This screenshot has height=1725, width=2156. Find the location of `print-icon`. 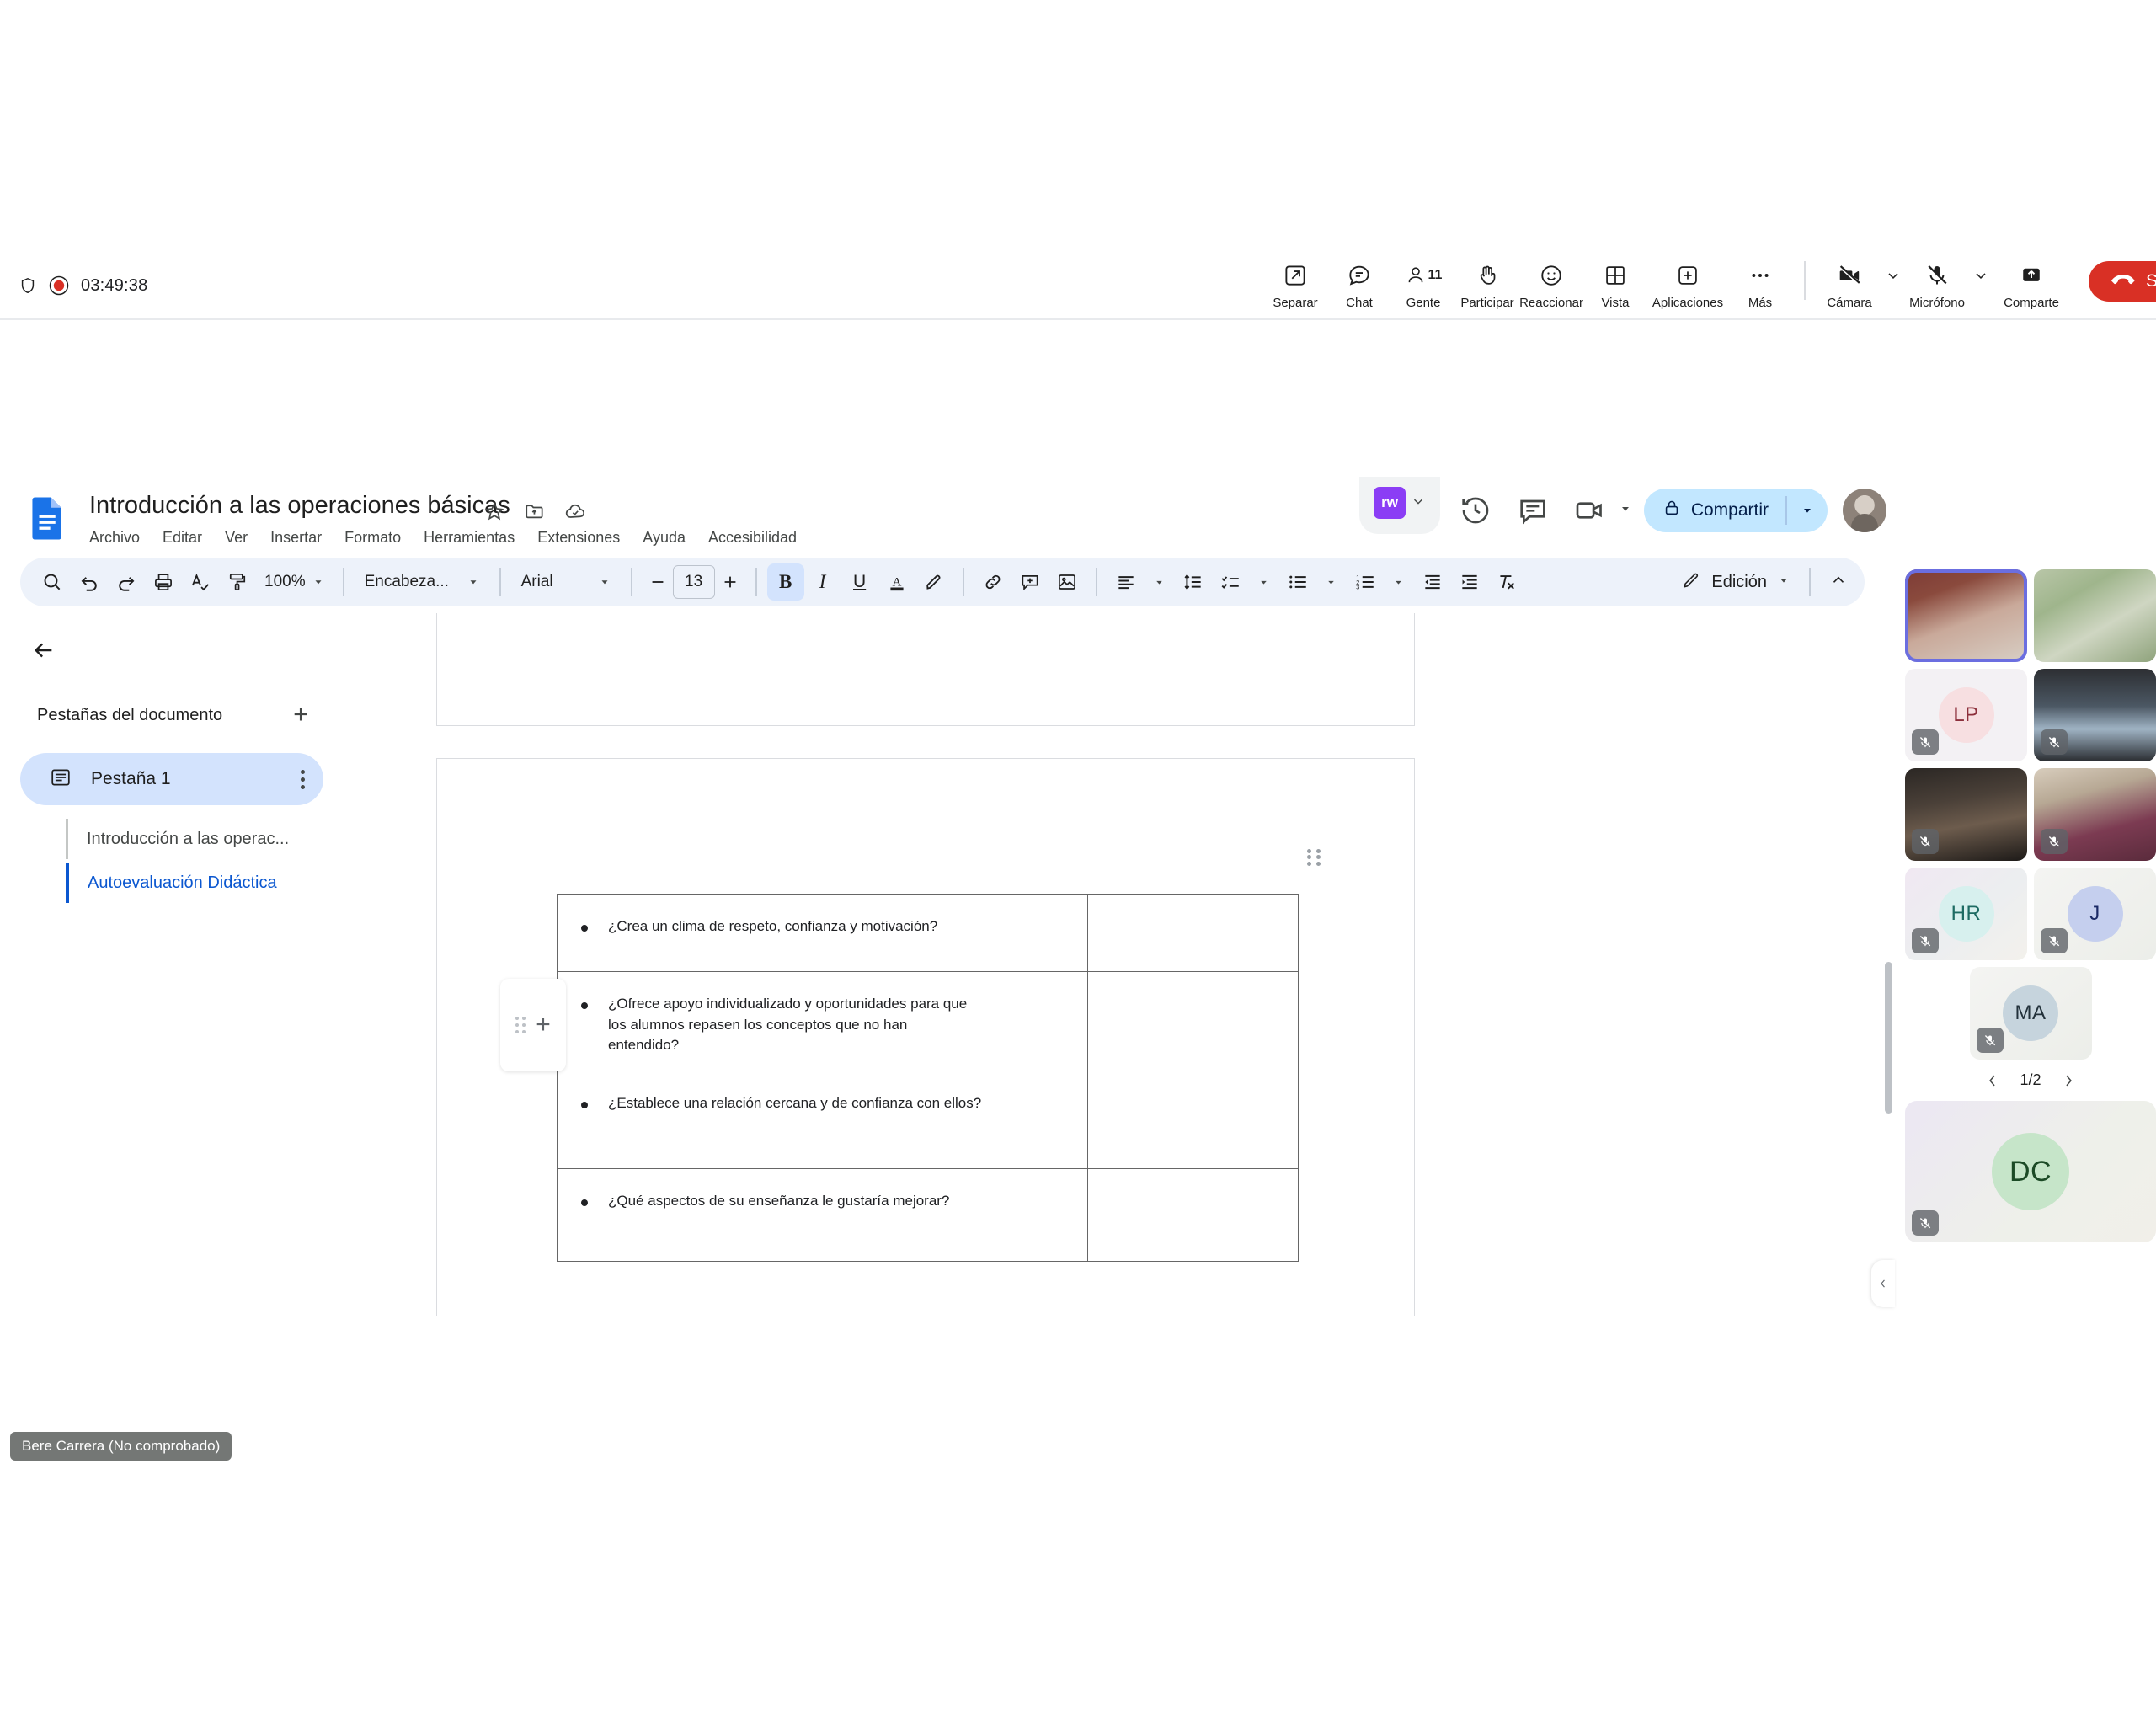

print-icon is located at coordinates (163, 582).